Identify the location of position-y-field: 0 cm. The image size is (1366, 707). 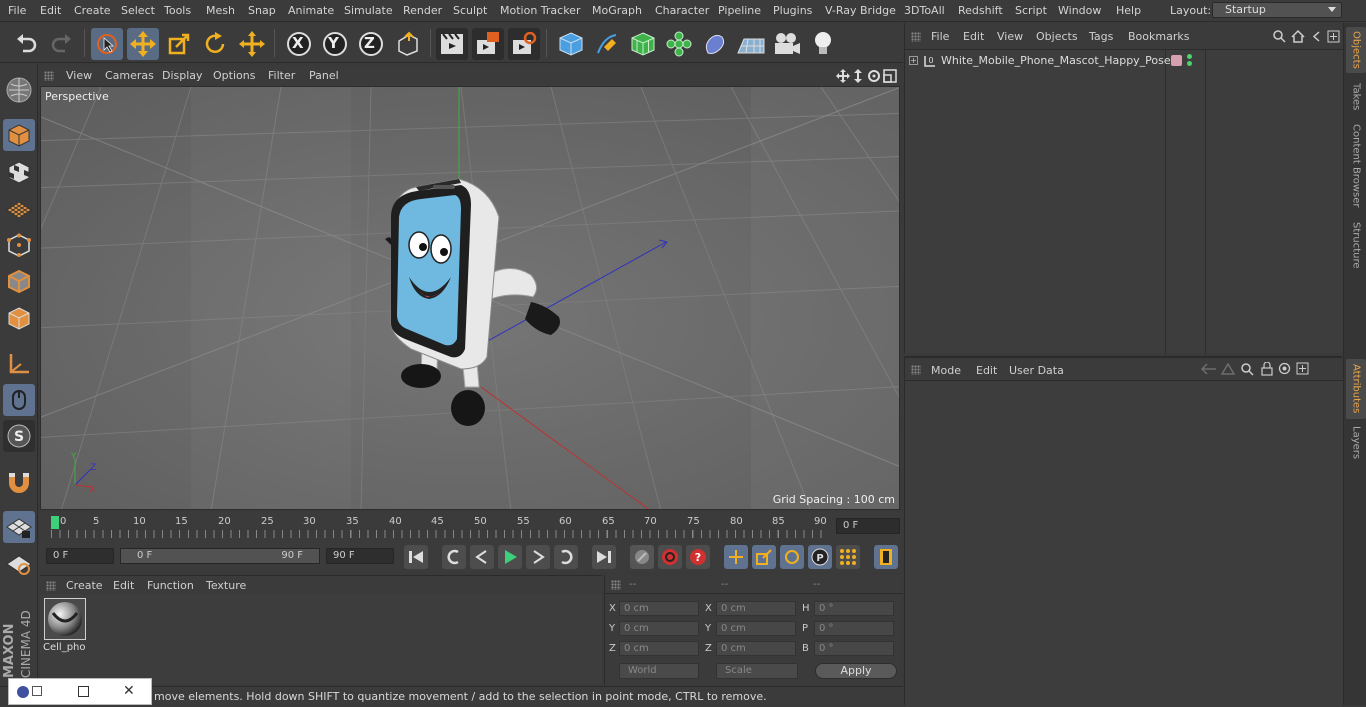
(659, 628).